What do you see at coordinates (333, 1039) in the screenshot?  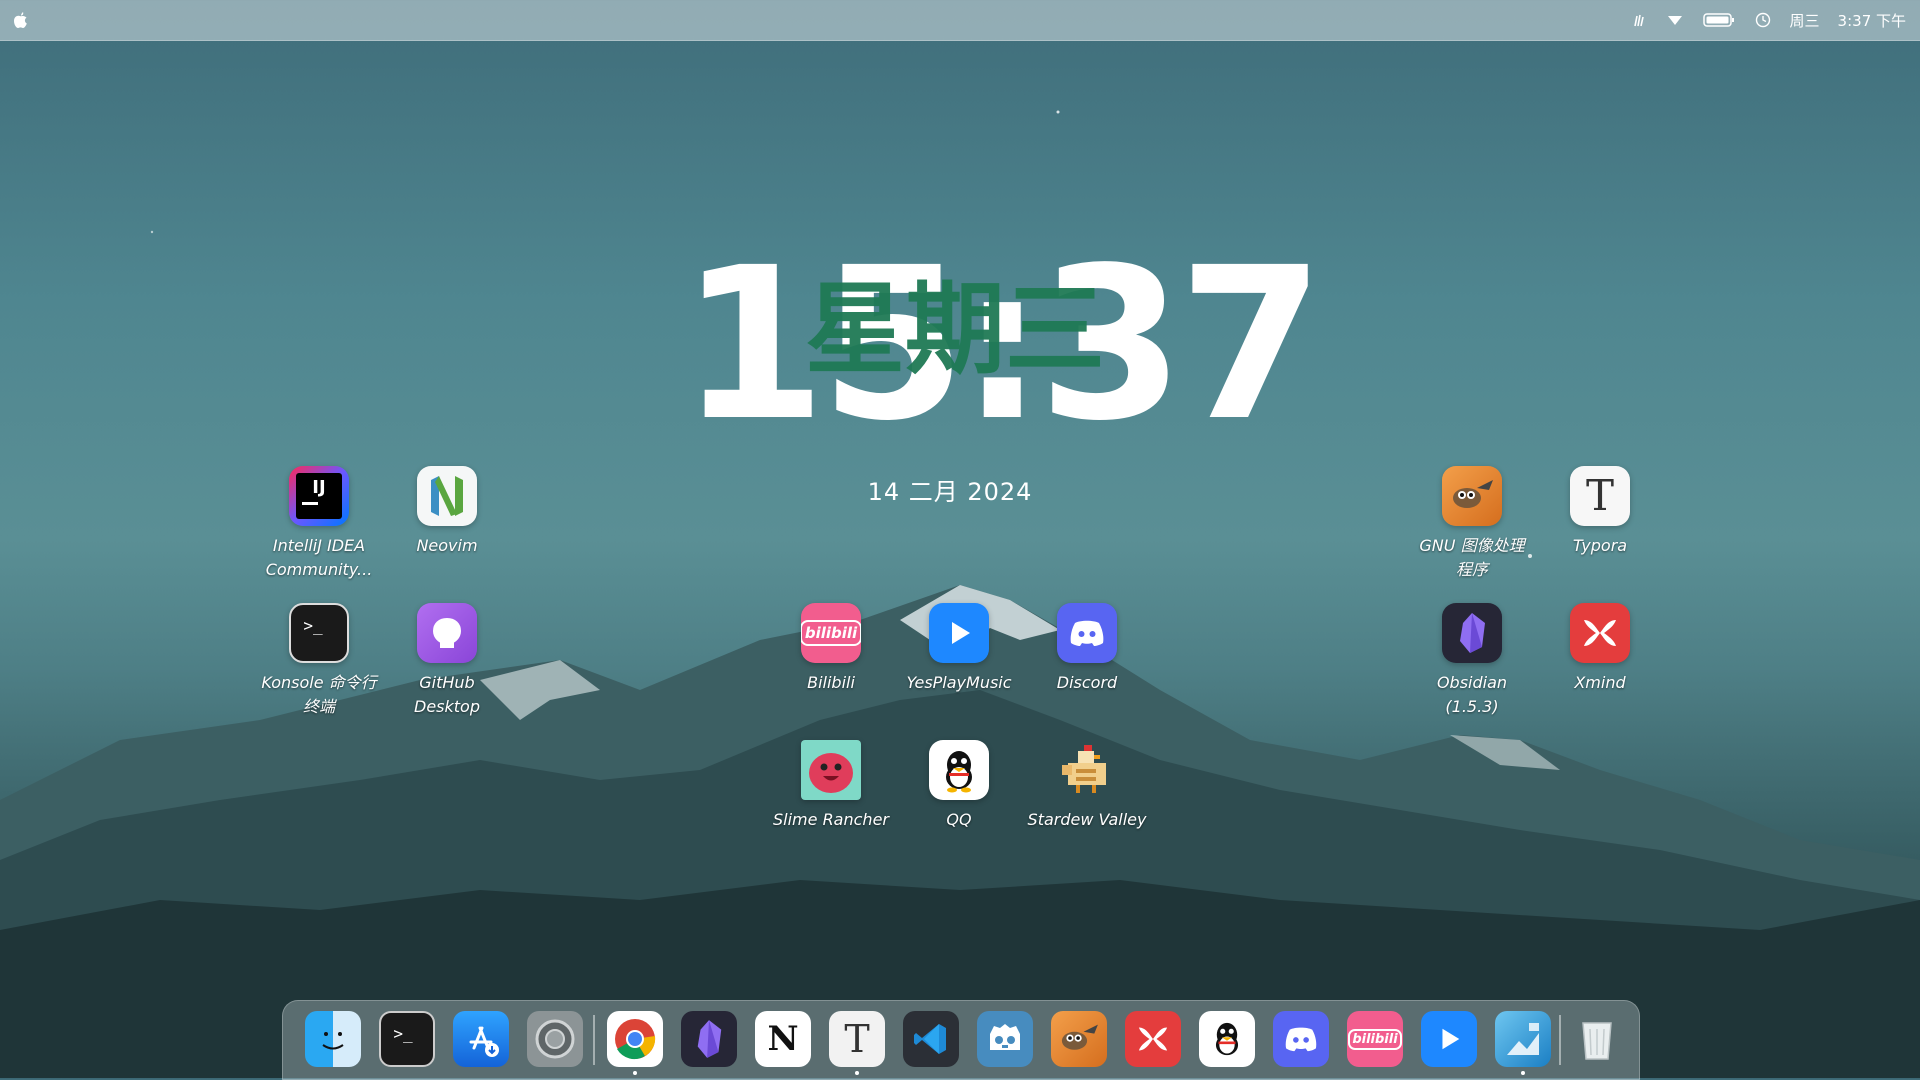 I see `finder-icon` at bounding box center [333, 1039].